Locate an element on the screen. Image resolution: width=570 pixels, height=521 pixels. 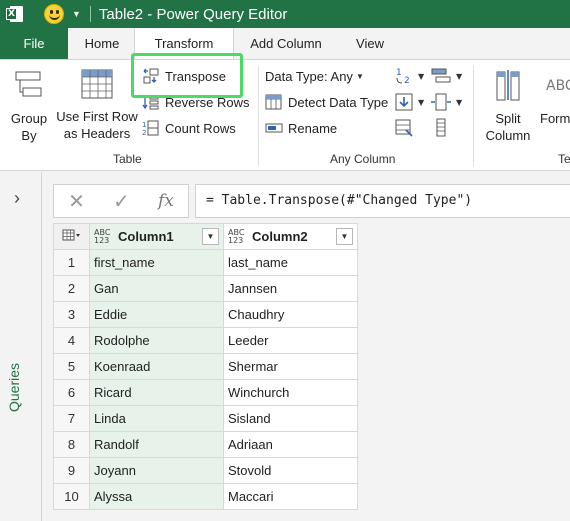
row-number: 2 is located at coordinates (71, 288).